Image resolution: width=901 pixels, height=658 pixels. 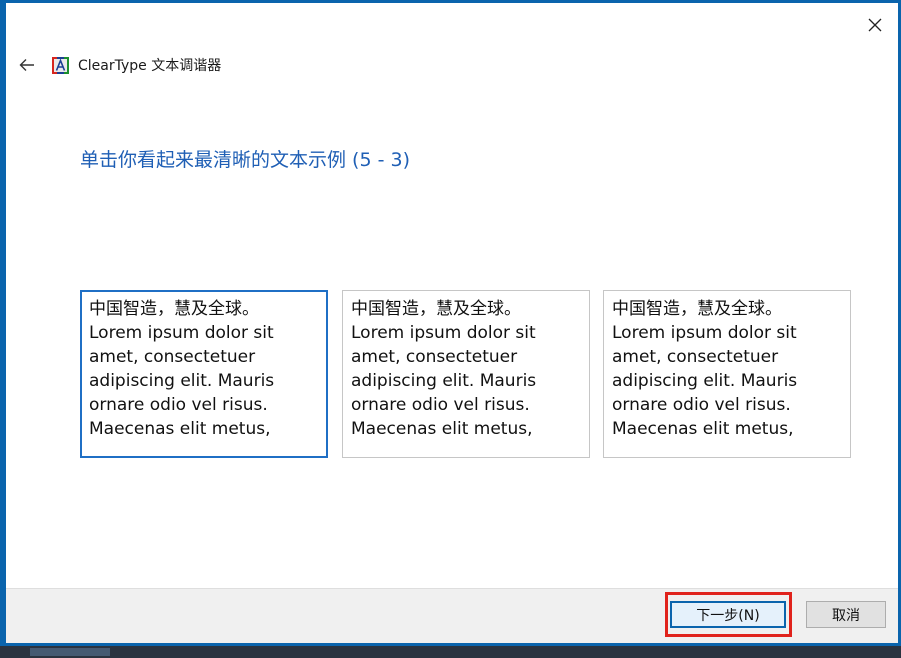 I want to click on back-arrow-icon, so click(x=26, y=65).